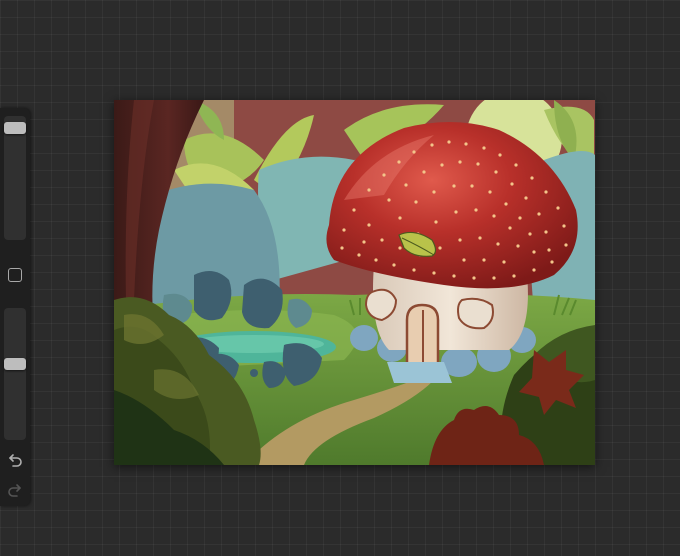  I want to click on redo-icon, so click(15, 490).